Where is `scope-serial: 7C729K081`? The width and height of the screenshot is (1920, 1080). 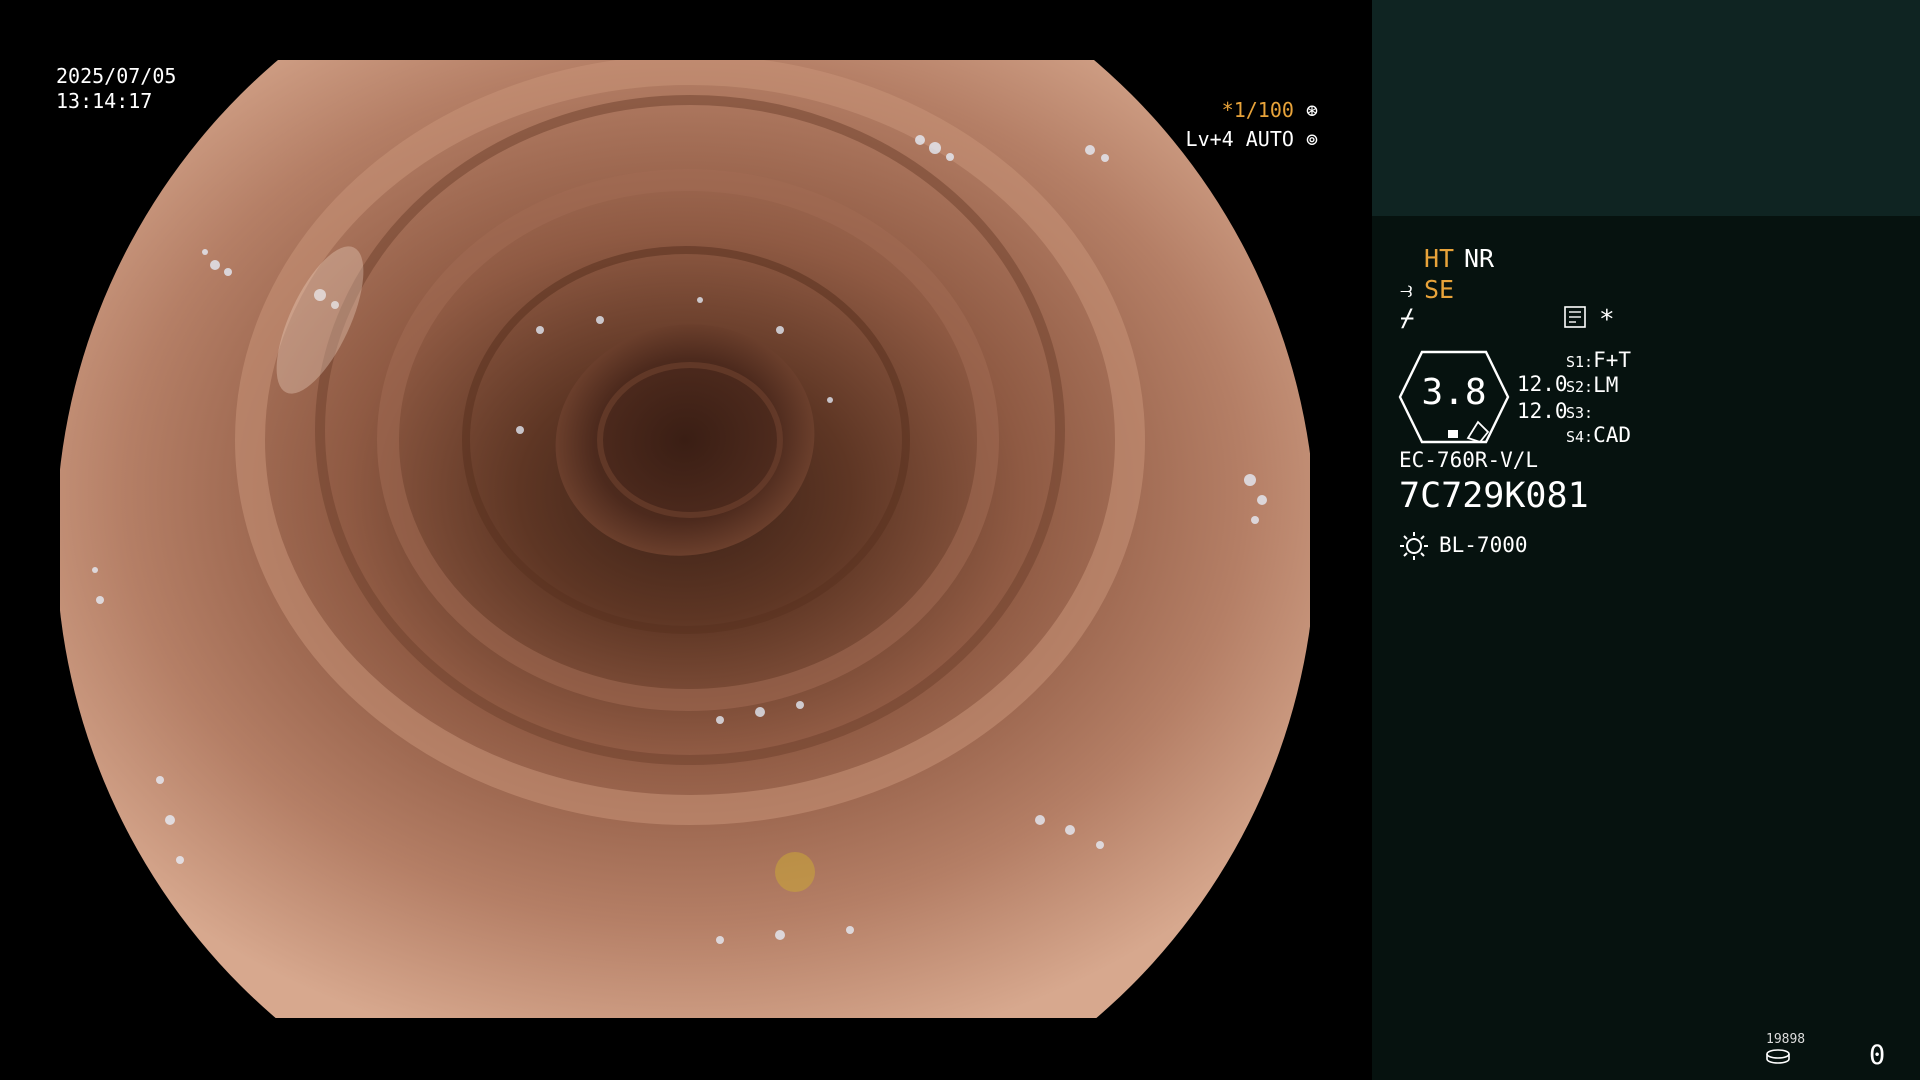 scope-serial: 7C729K081 is located at coordinates (1494, 496).